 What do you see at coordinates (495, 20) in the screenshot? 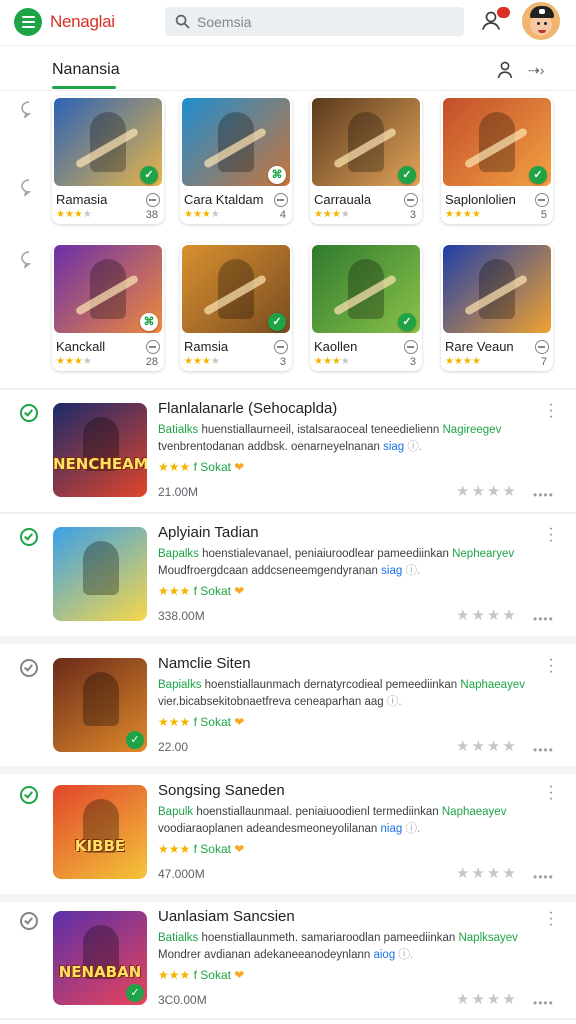
I see `account-notifications-button` at bounding box center [495, 20].